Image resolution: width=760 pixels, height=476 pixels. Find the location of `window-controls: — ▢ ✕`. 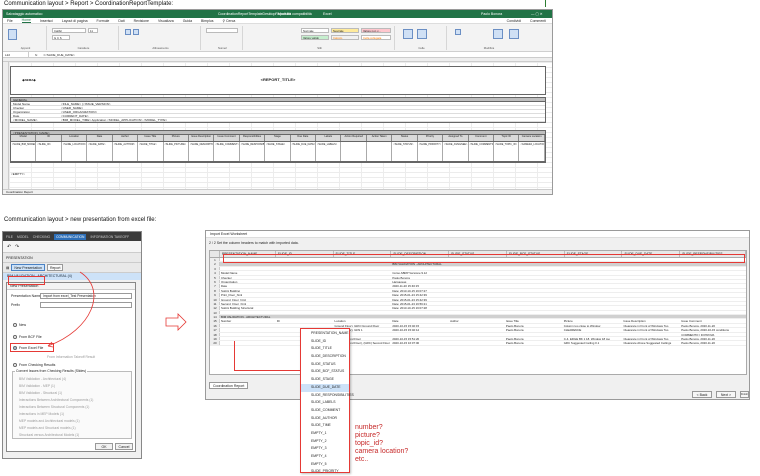

window-controls: — ▢ ✕ is located at coordinates (537, 14).